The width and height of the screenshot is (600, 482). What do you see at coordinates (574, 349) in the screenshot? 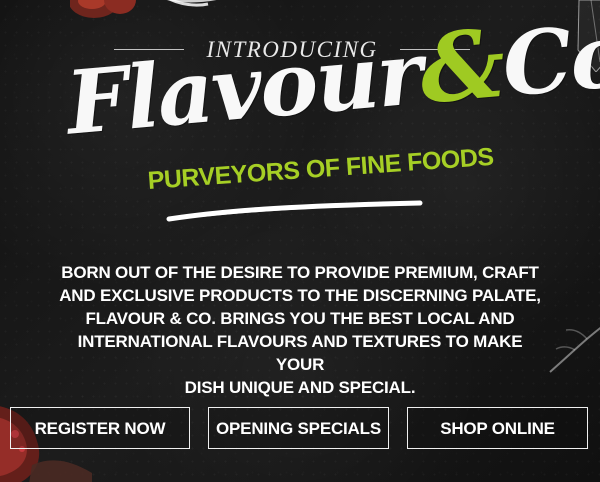
I see `herb-icon` at bounding box center [574, 349].